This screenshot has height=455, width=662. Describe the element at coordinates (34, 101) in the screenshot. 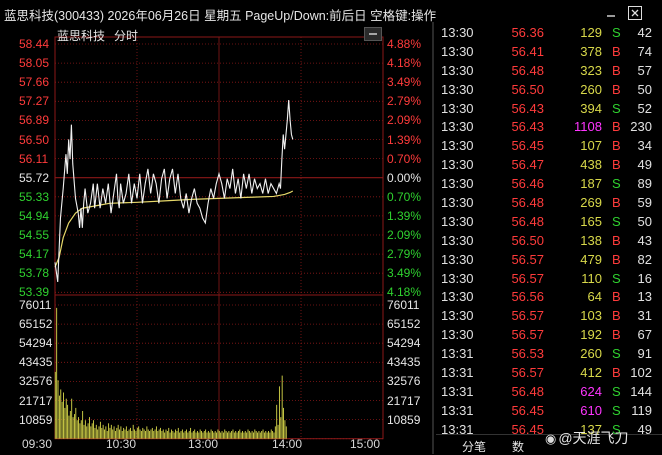

I see `price-tick-label: 57.27` at that location.